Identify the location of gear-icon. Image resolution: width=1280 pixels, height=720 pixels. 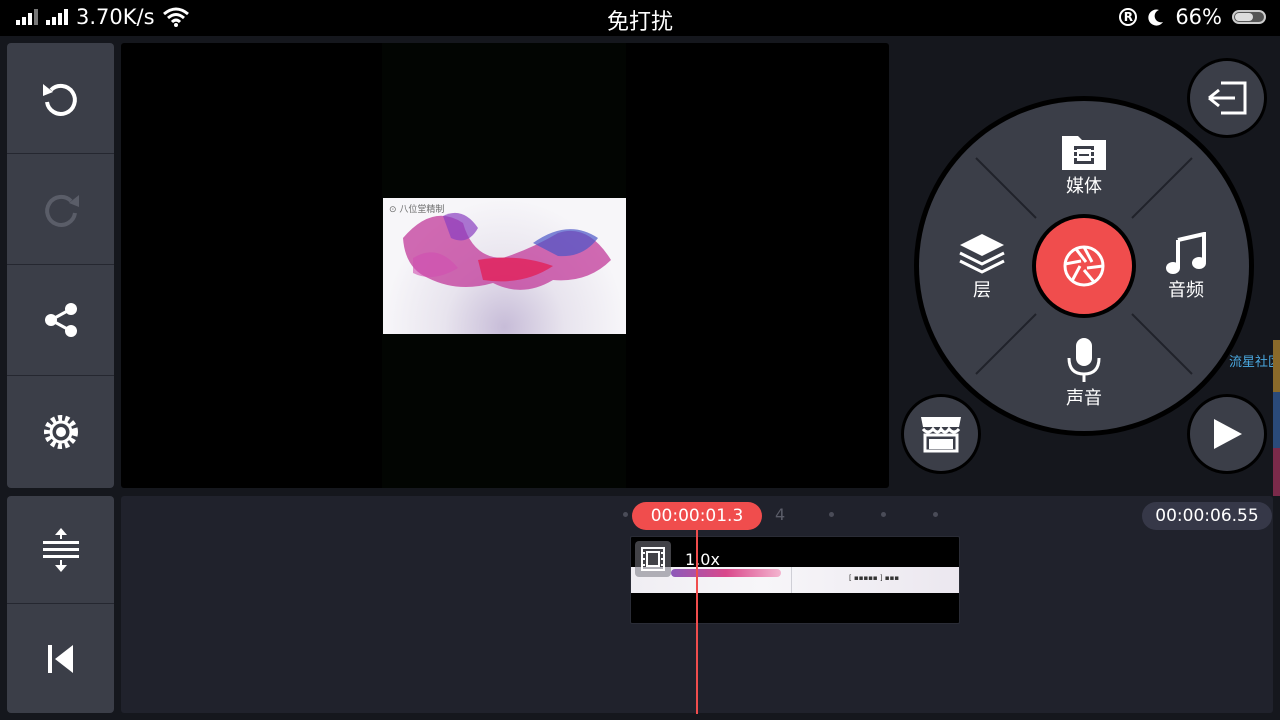
(60, 431).